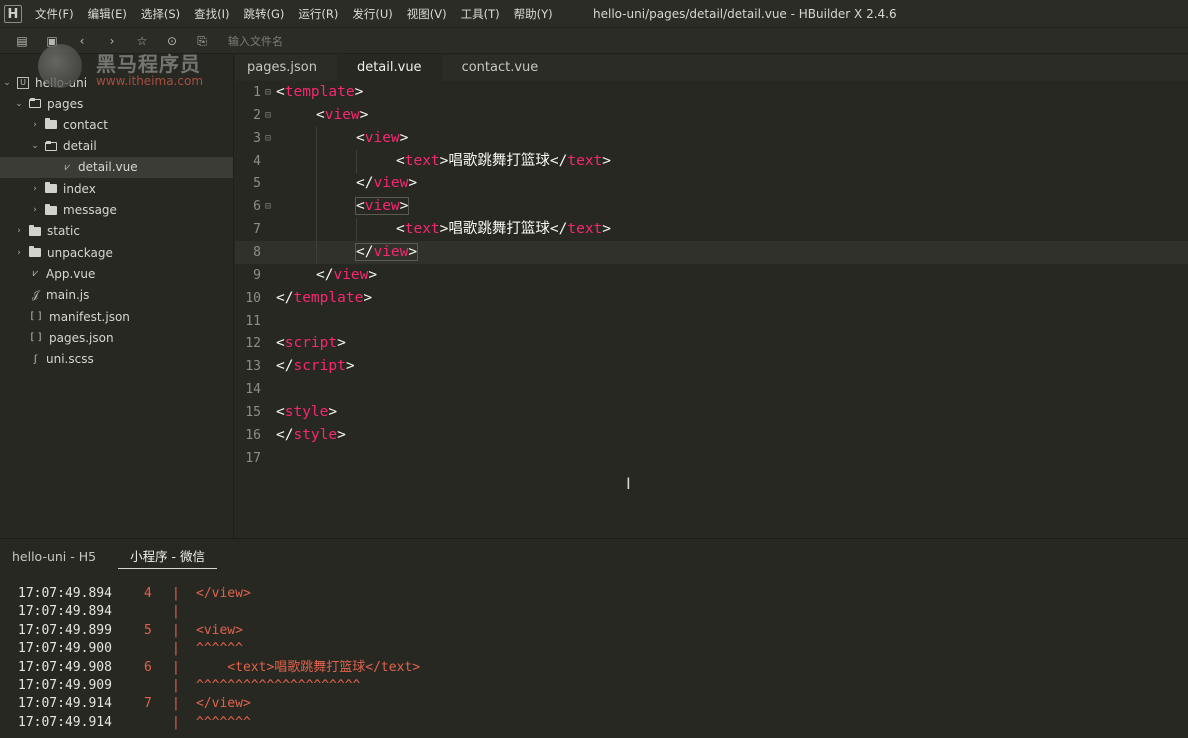 The image size is (1188, 738). I want to click on code-line: 14, so click(711, 389).